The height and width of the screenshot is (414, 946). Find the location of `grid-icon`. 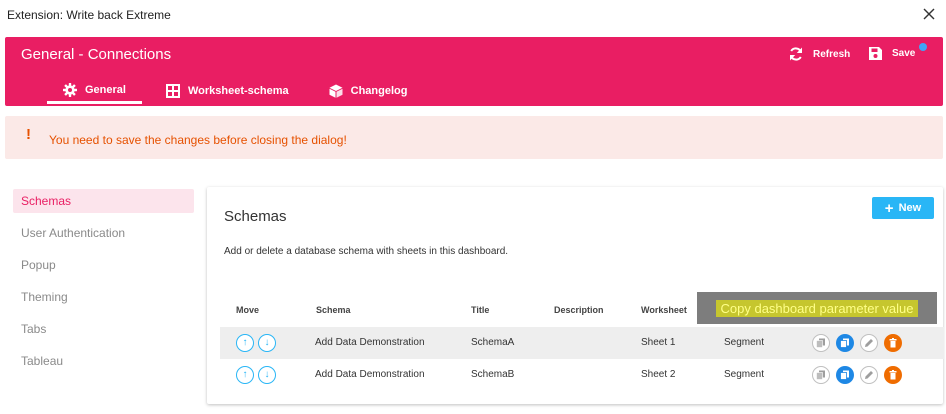

grid-icon is located at coordinates (172, 91).